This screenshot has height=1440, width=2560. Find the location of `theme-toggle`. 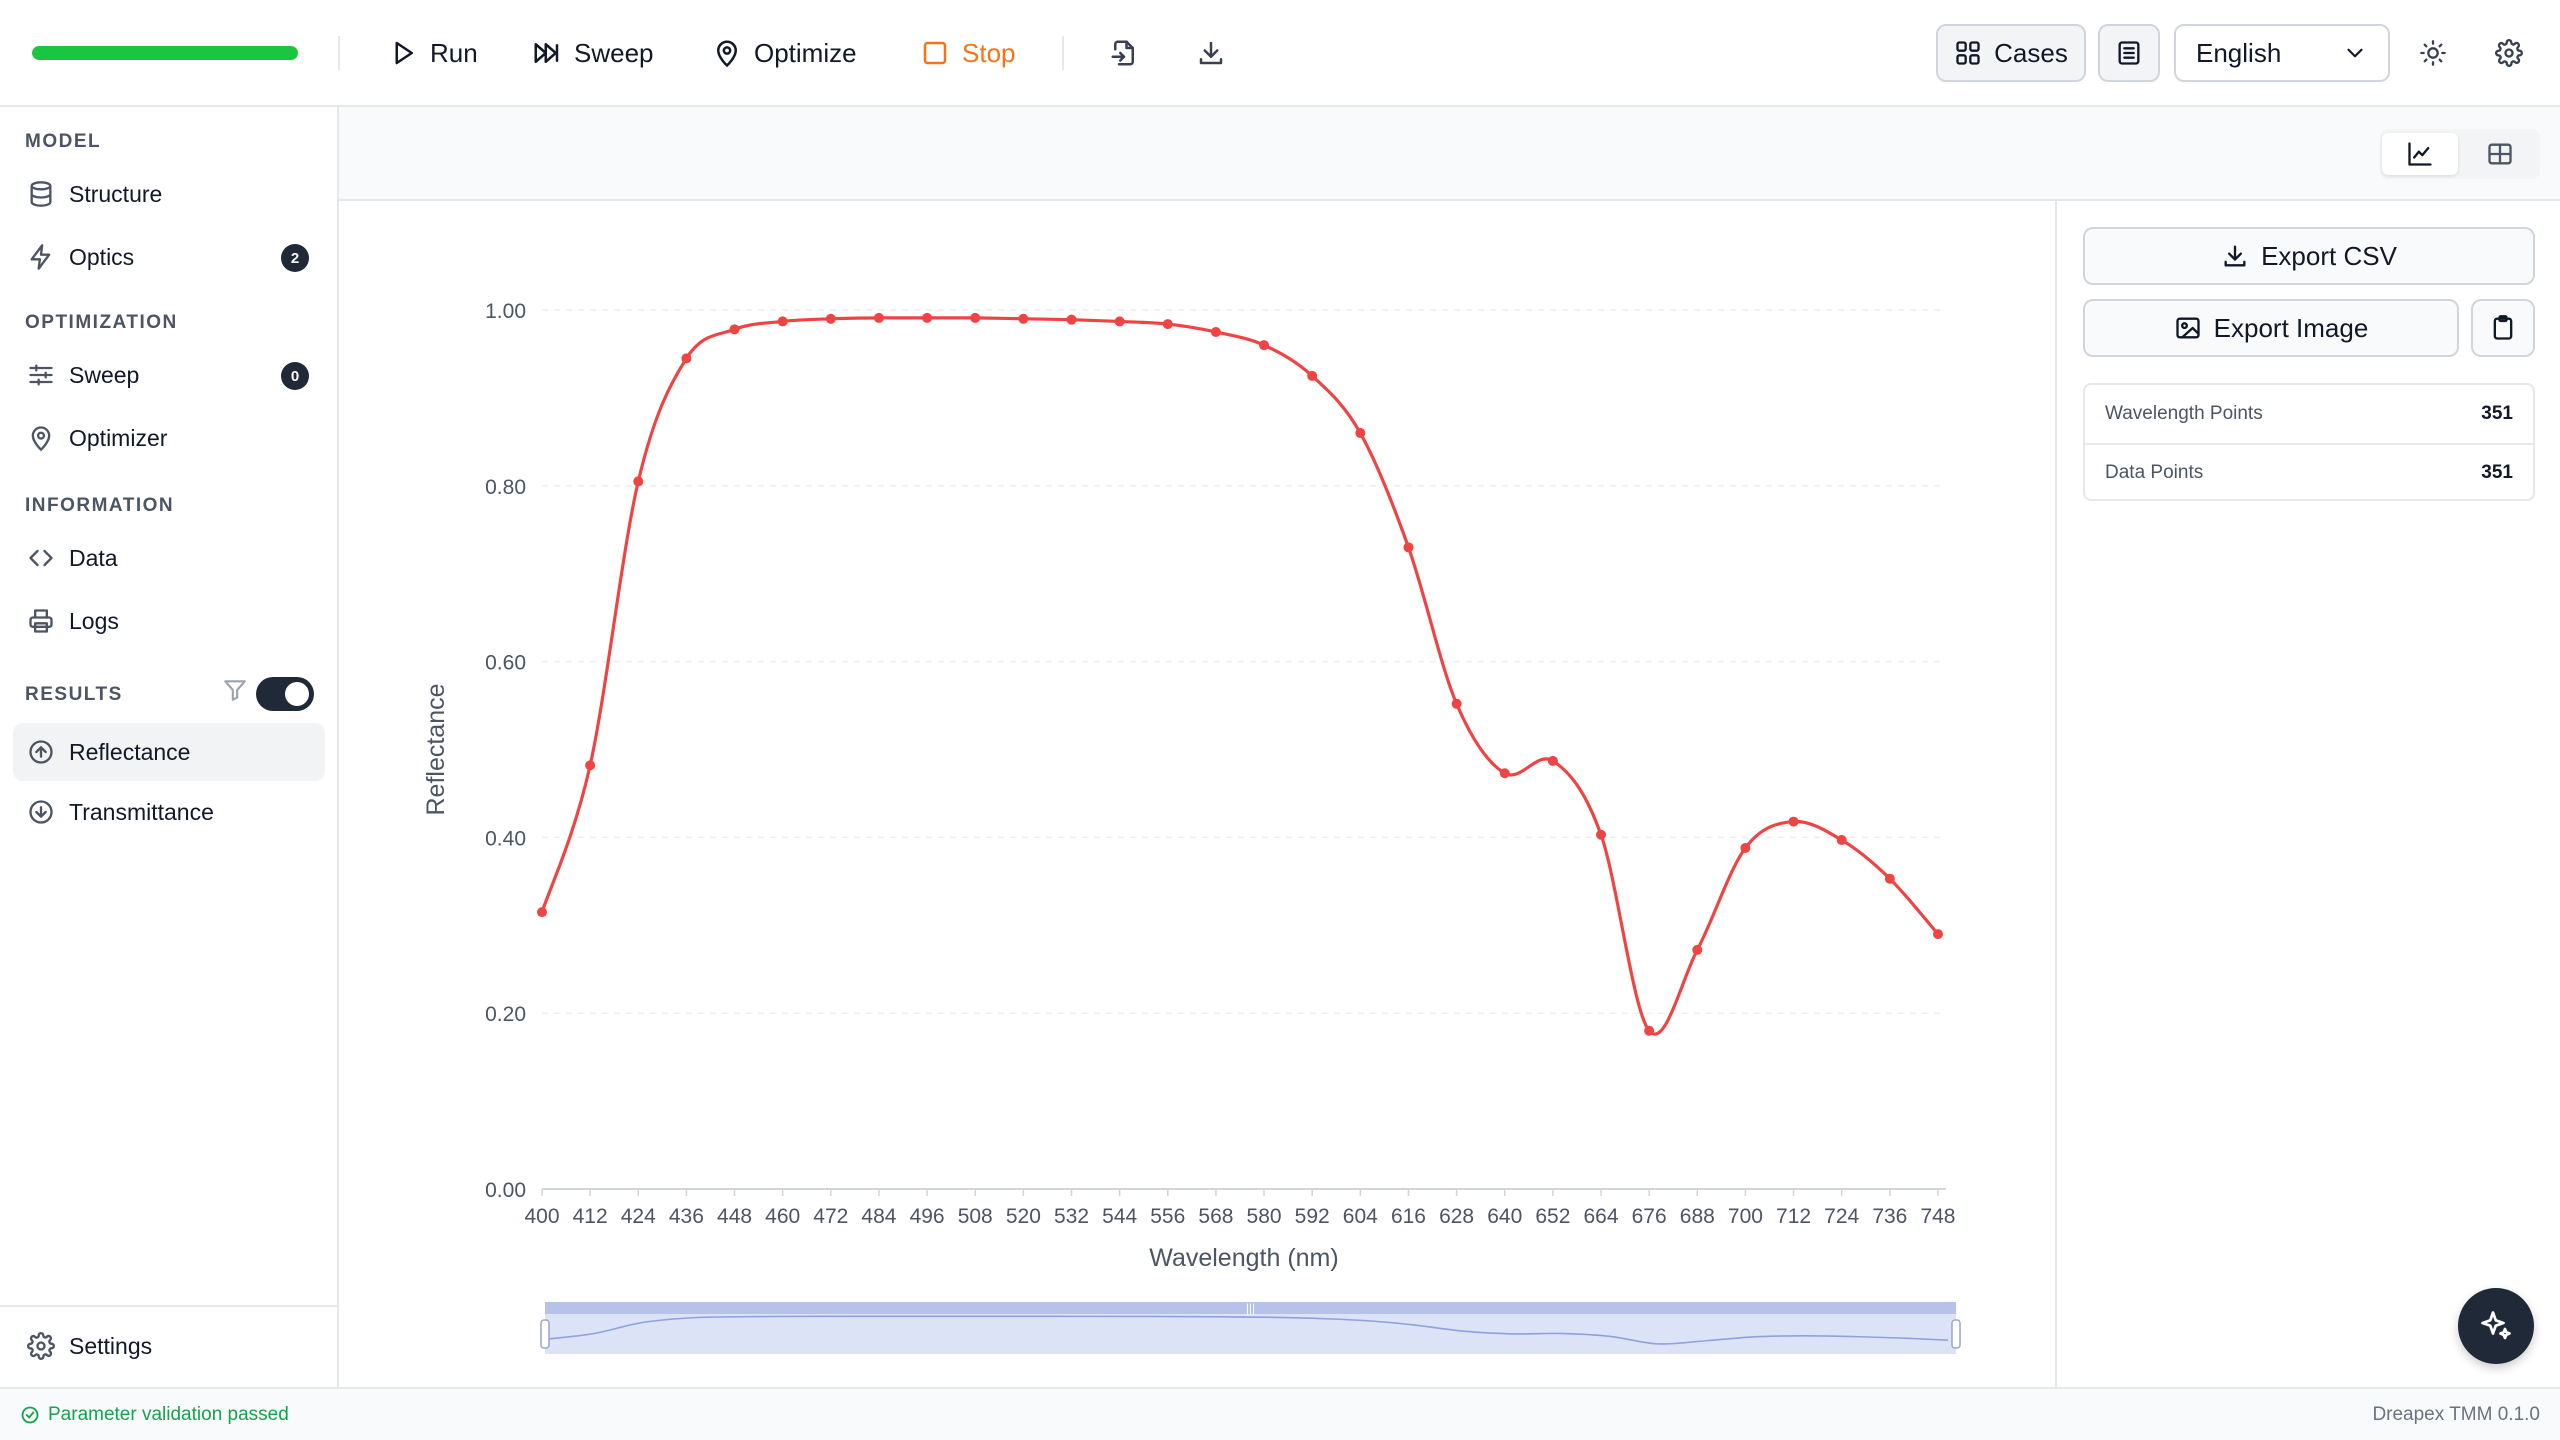

theme-toggle is located at coordinates (2433, 53).